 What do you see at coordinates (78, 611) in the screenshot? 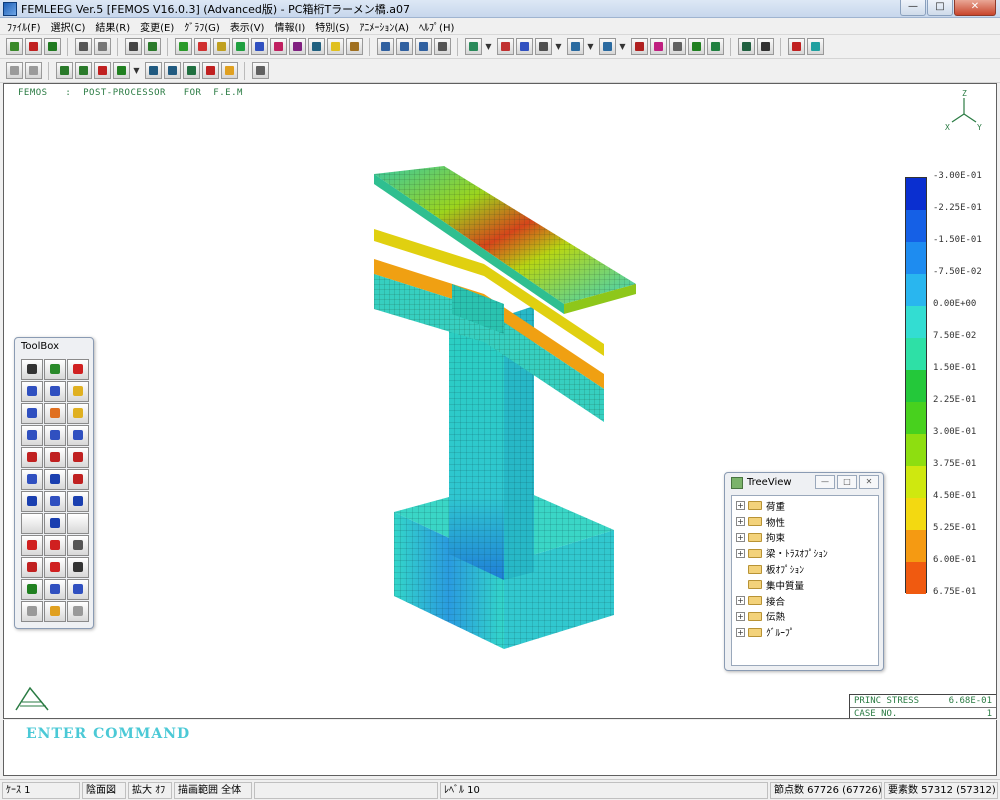
I see `redo-view-icon` at bounding box center [78, 611].